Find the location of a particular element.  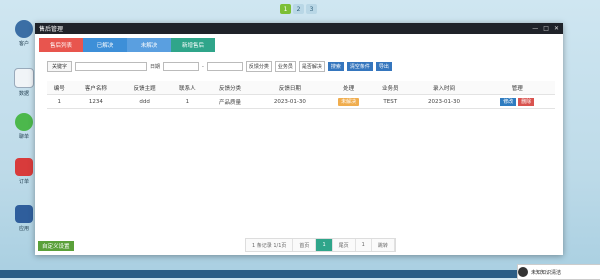

notification-text: 未知知识清洁 is located at coordinates (546, 272).